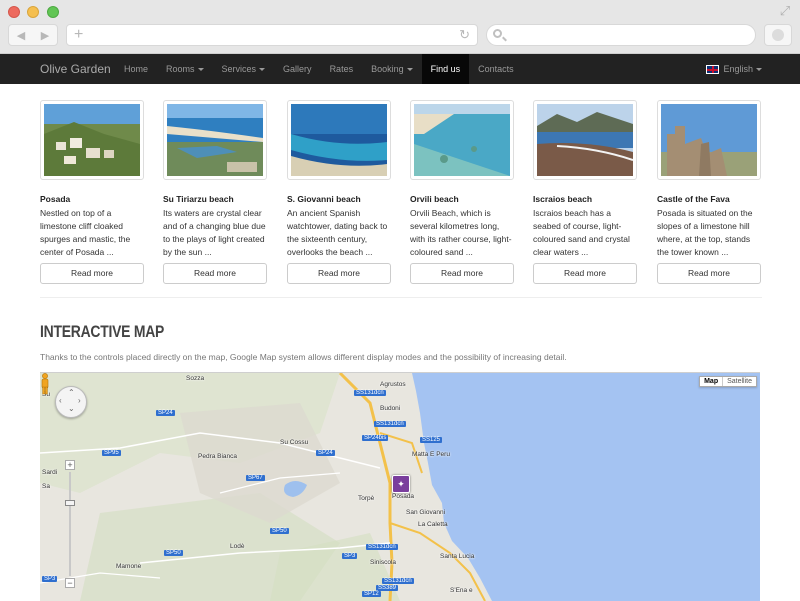  I want to click on street-view-pegman-icon, so click(45, 384).